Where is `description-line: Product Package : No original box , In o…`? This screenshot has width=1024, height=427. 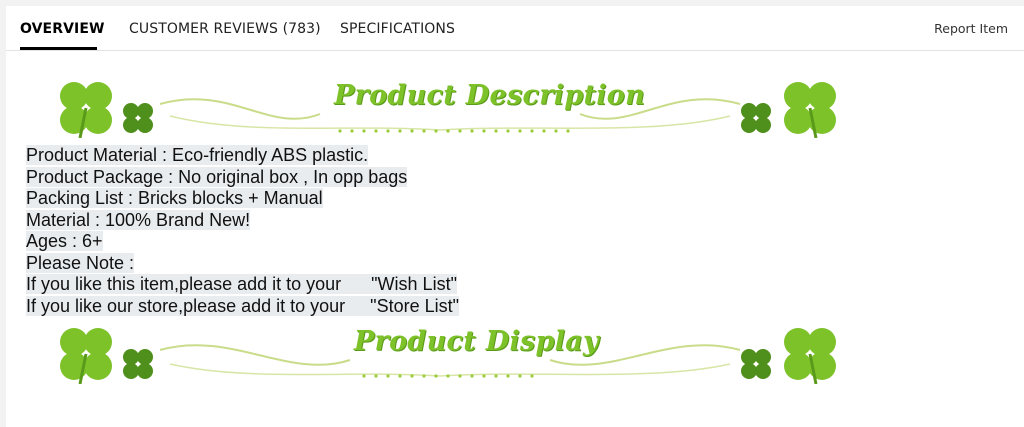 description-line: Product Package : No original box , In o… is located at coordinates (217, 176).